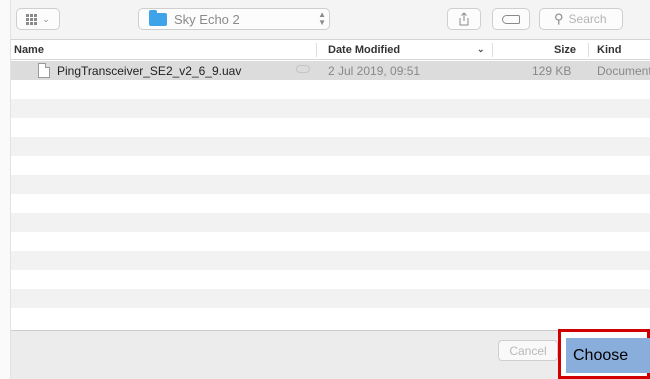  Describe the element at coordinates (364, 50) in the screenshot. I see `column-date-modified: Date Modified` at that location.